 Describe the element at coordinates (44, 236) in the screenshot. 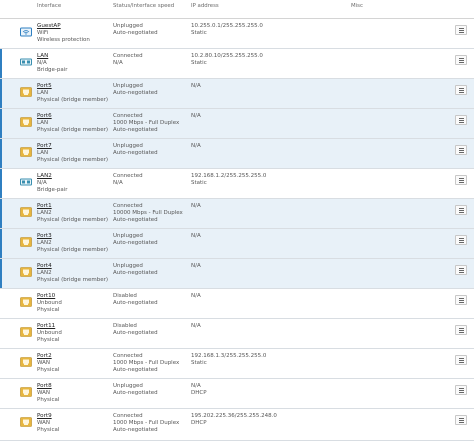

I see `interface-name-link: Port3` at that location.